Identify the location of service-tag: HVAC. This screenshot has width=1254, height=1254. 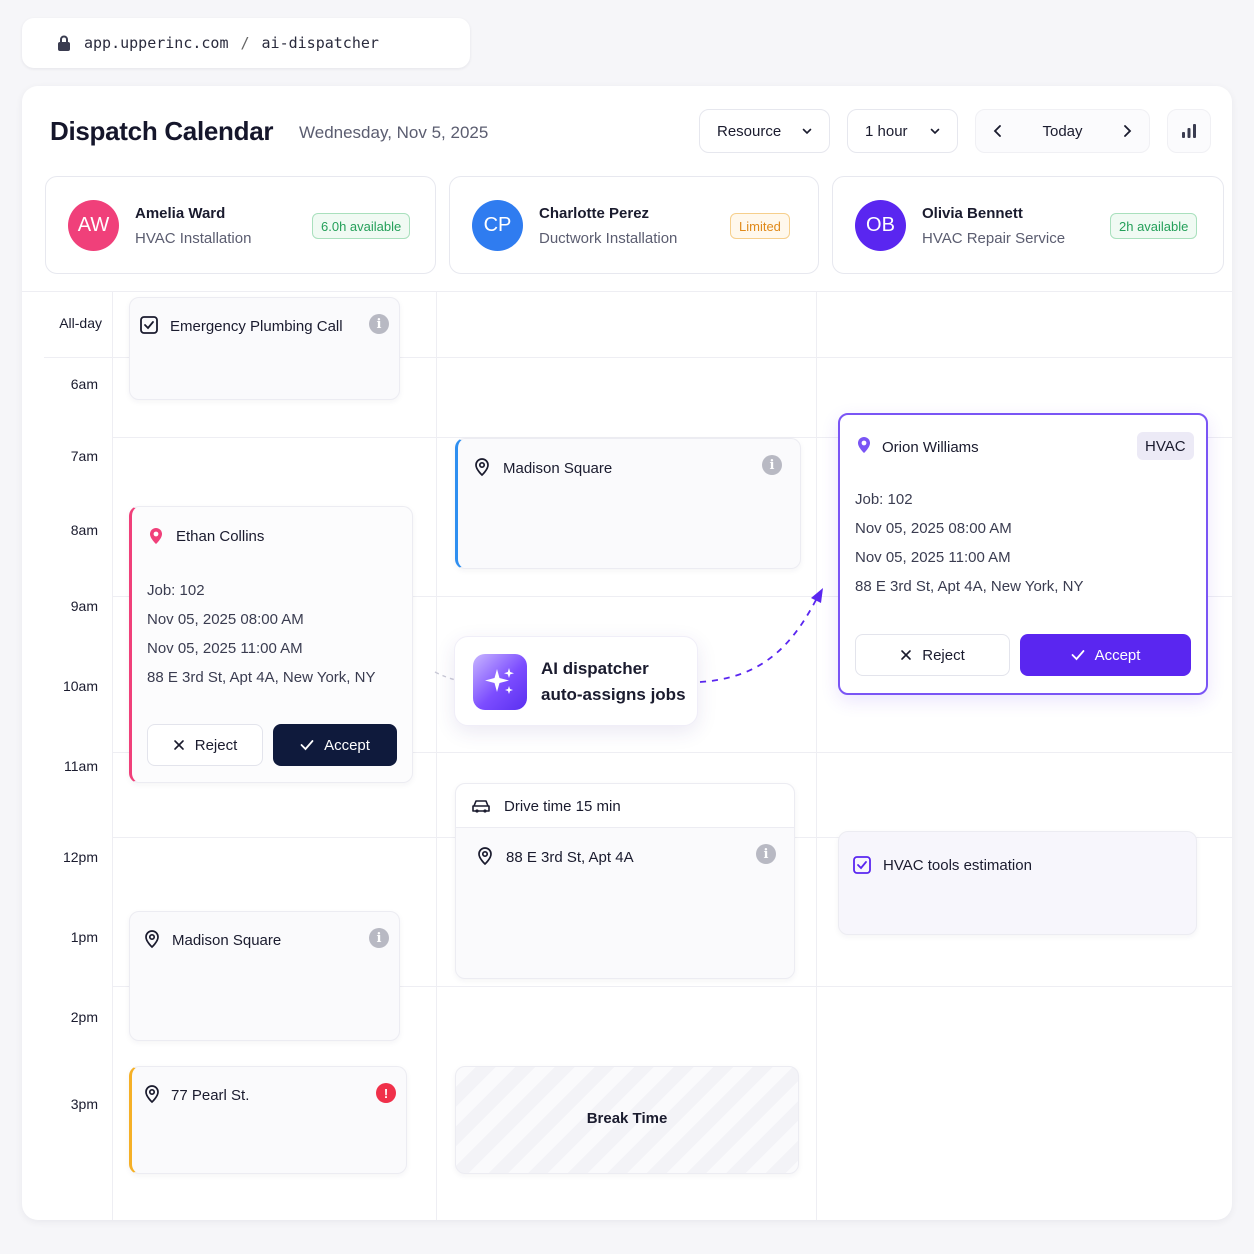
(1165, 446).